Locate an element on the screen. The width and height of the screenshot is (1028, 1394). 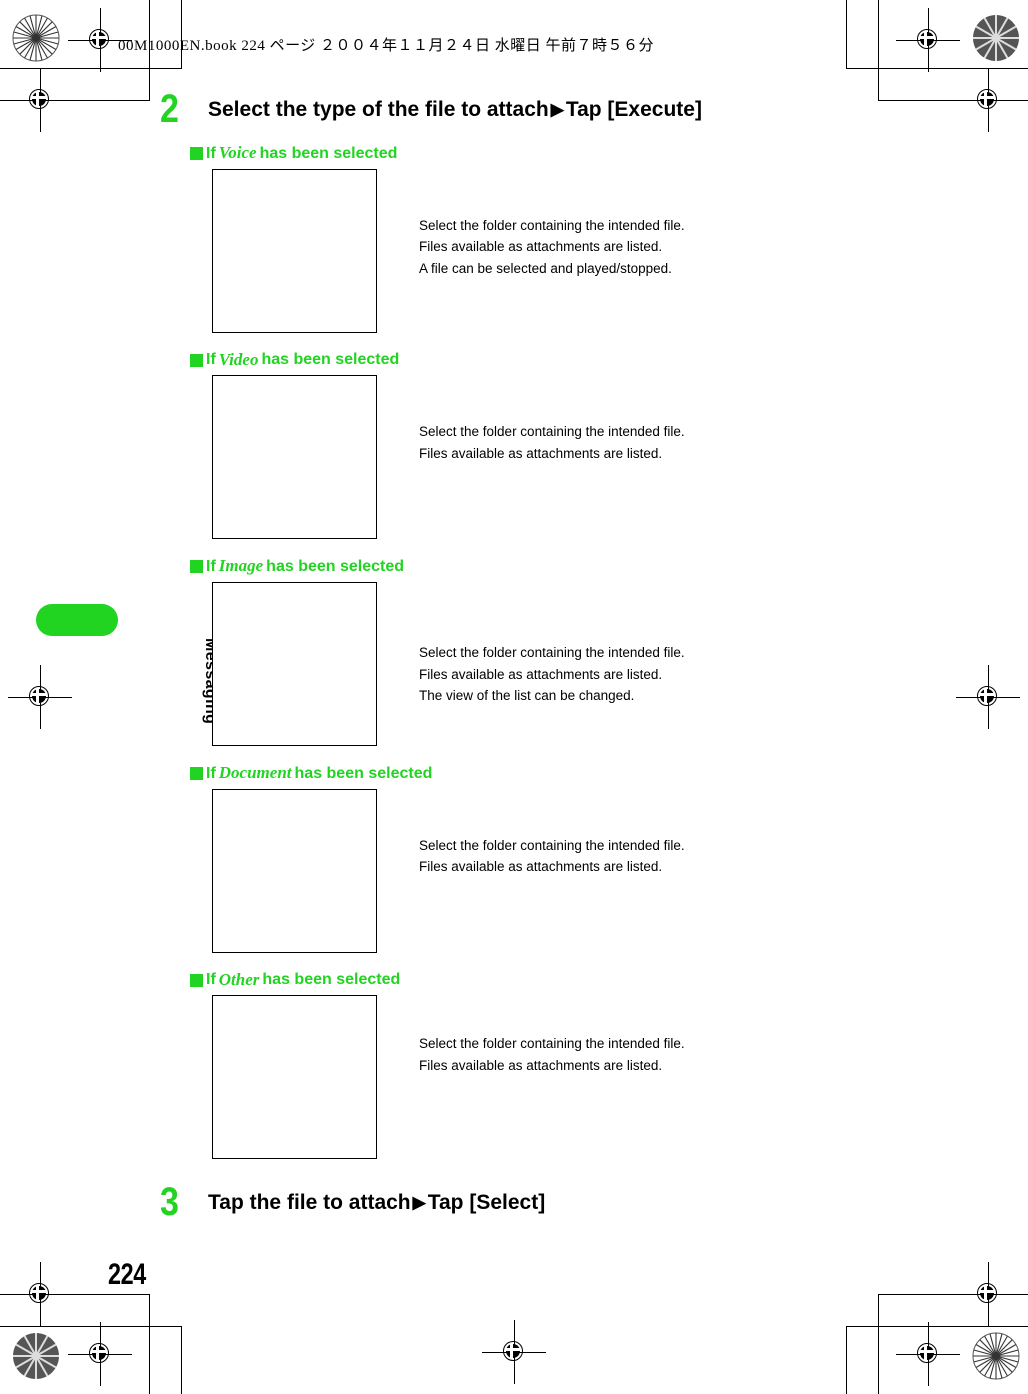
section-heading-emphasis: Document is located at coordinates (255, 773).